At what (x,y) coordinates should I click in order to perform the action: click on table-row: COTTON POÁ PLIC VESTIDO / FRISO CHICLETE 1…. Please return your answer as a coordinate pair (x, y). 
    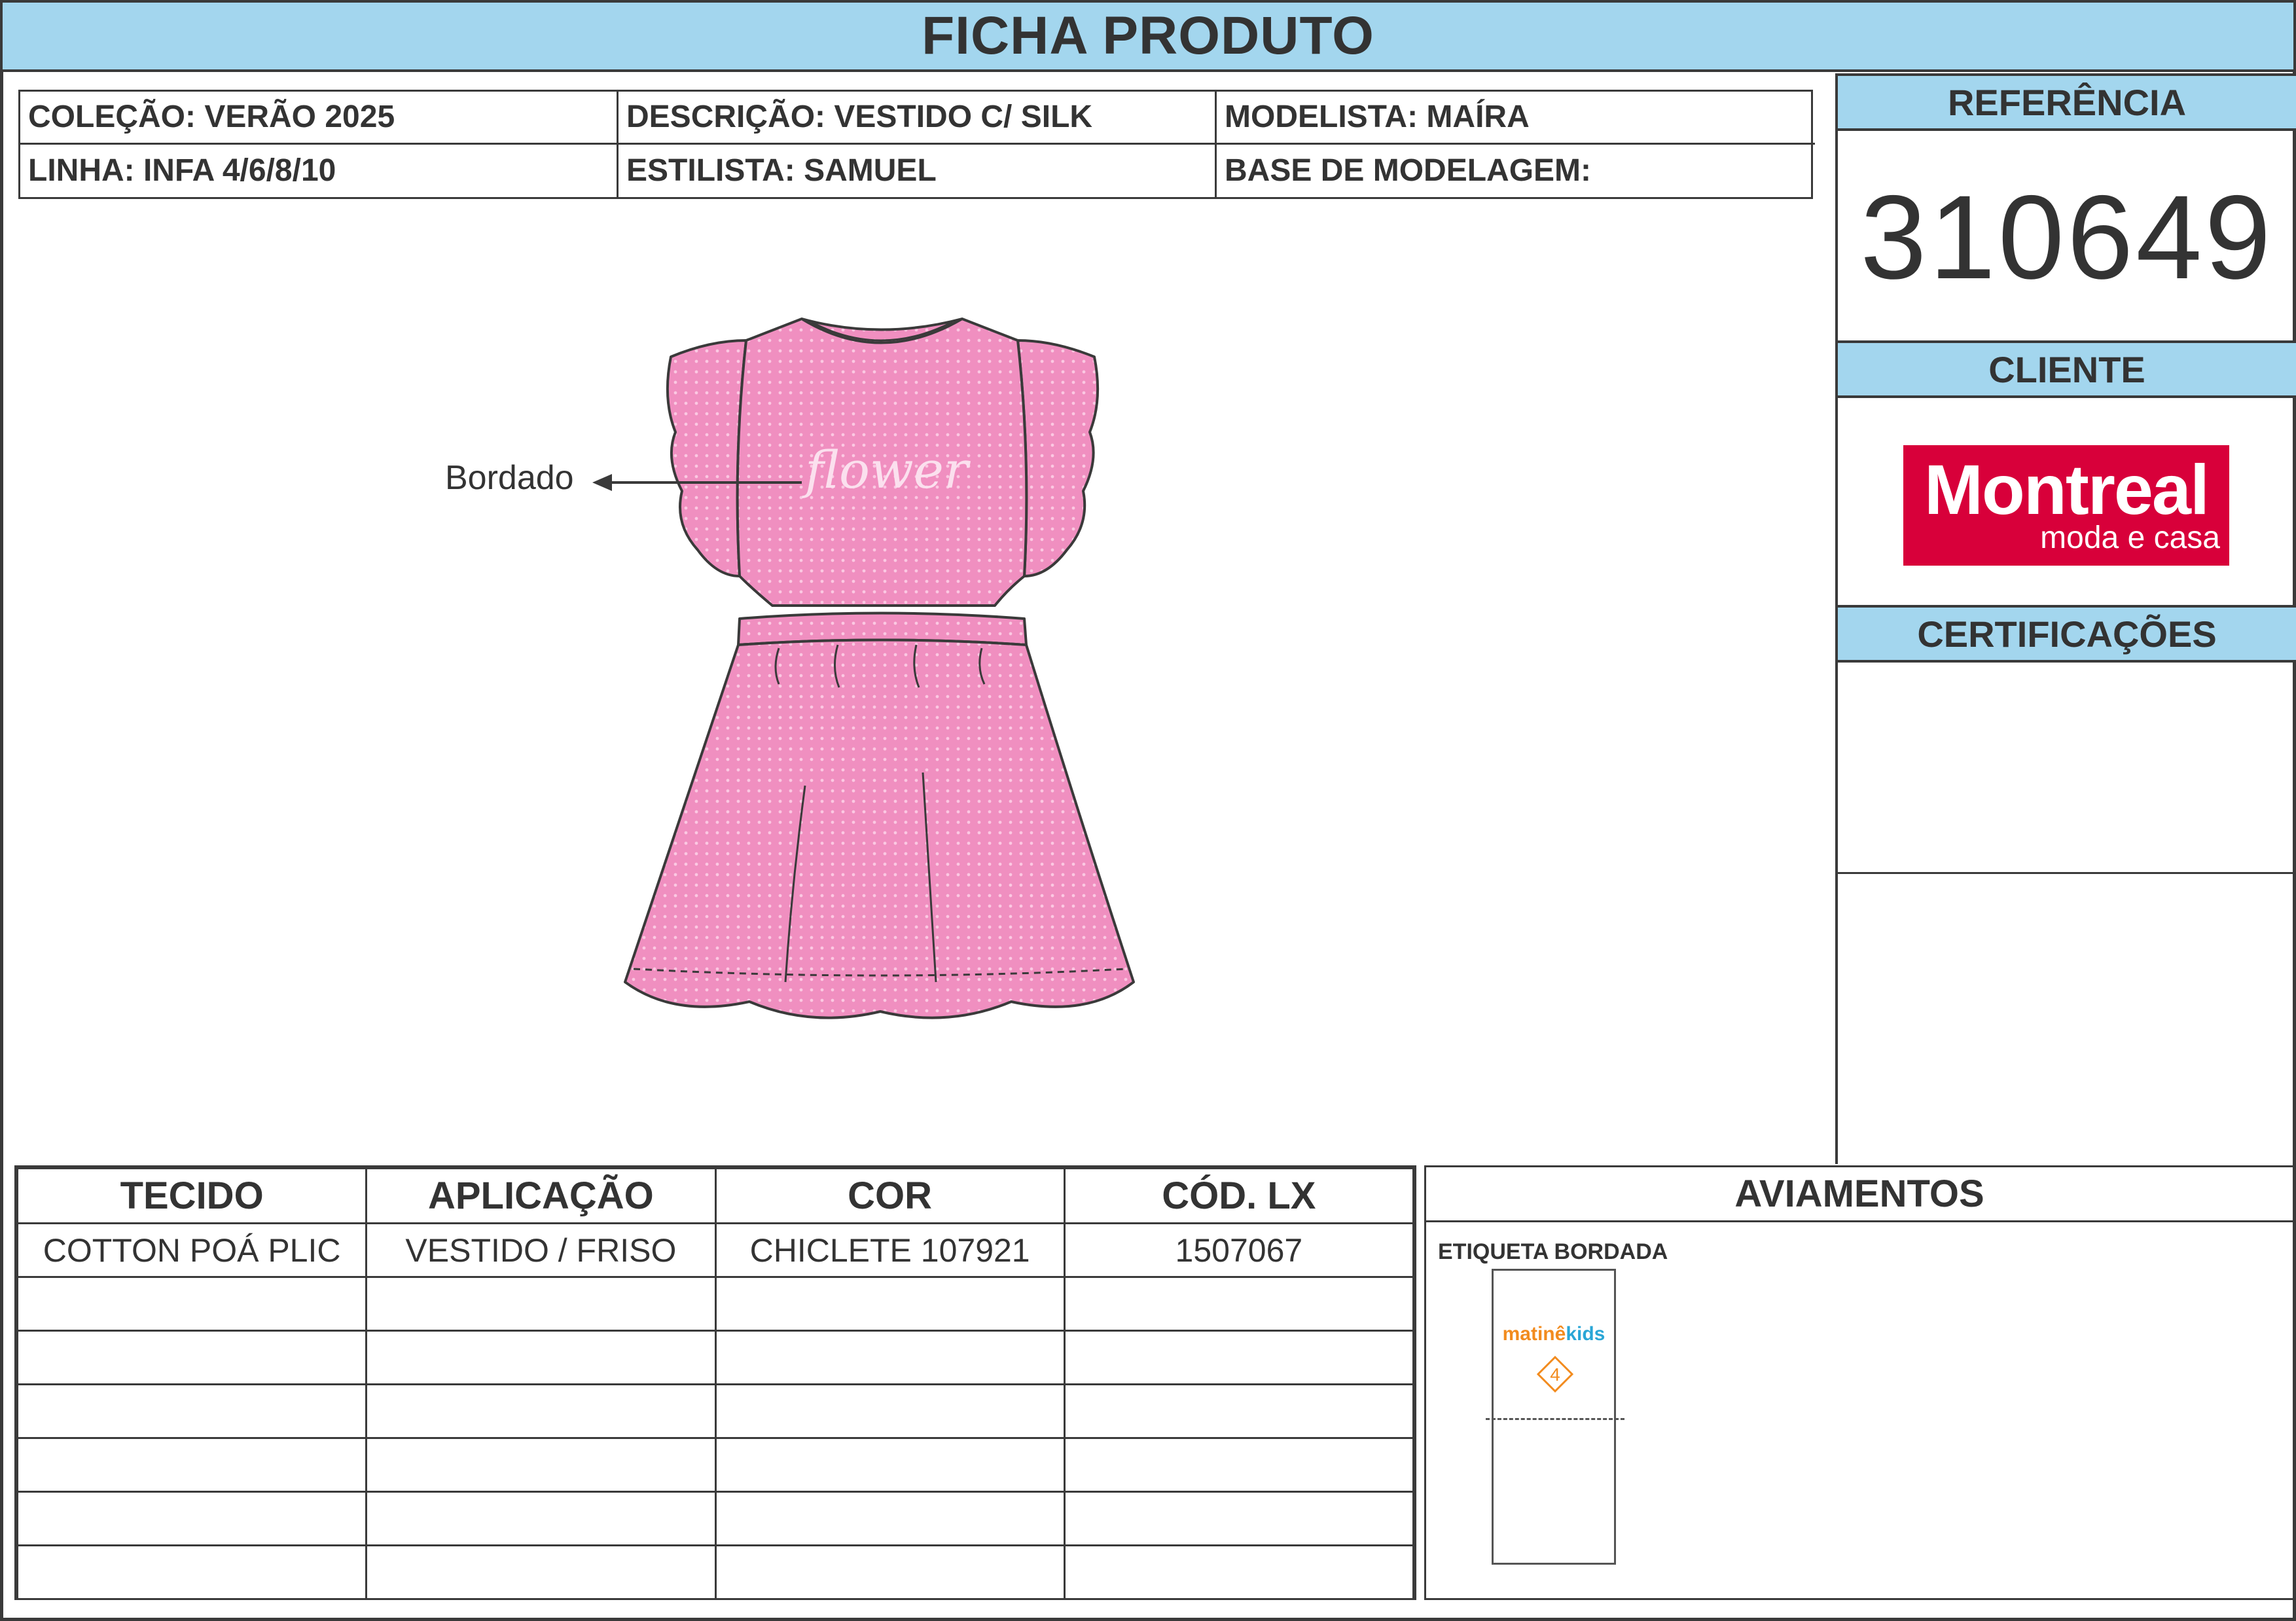
    Looking at the image, I should click on (715, 1250).